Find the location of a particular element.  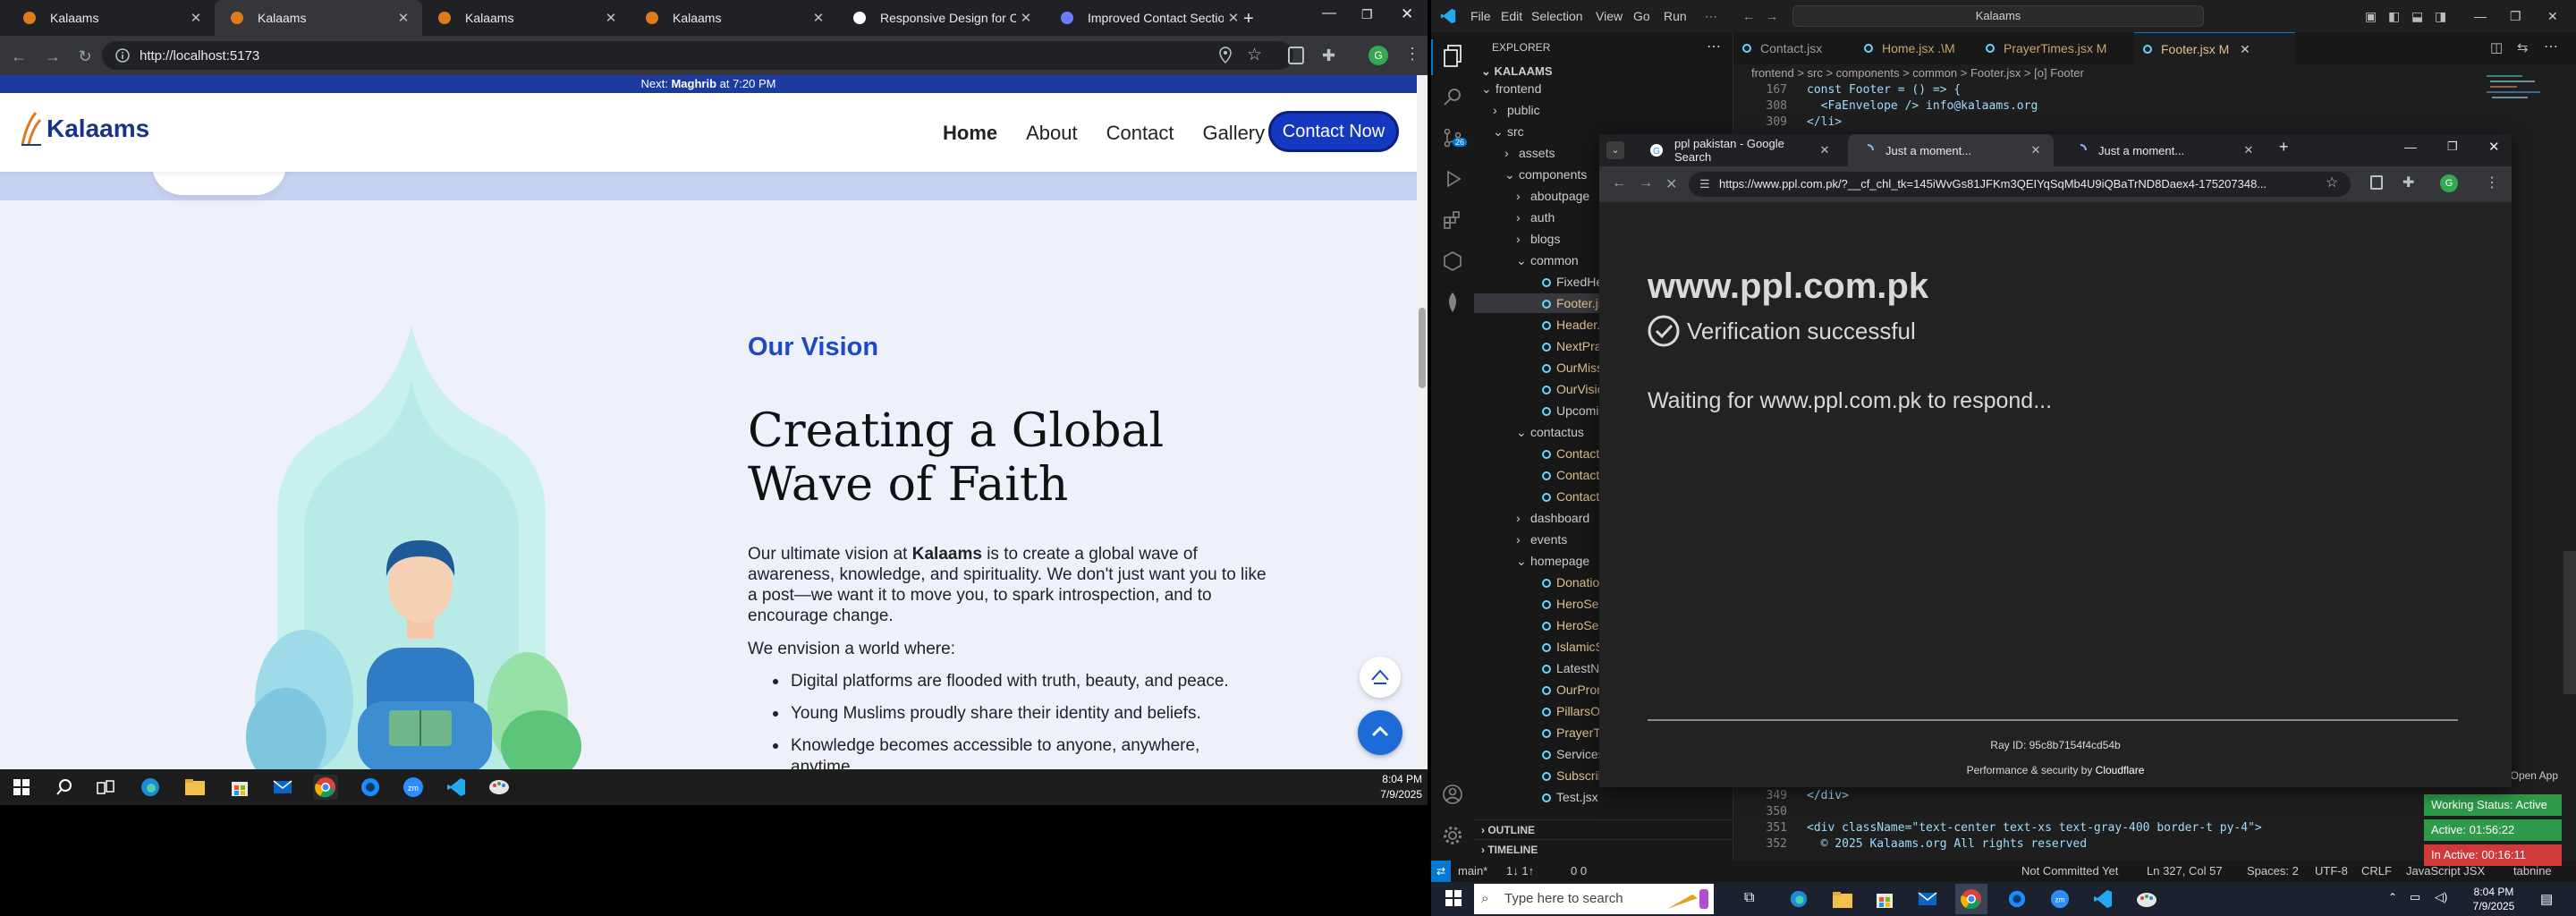

menu-more-icon: ⋯ is located at coordinates (1711, 16).